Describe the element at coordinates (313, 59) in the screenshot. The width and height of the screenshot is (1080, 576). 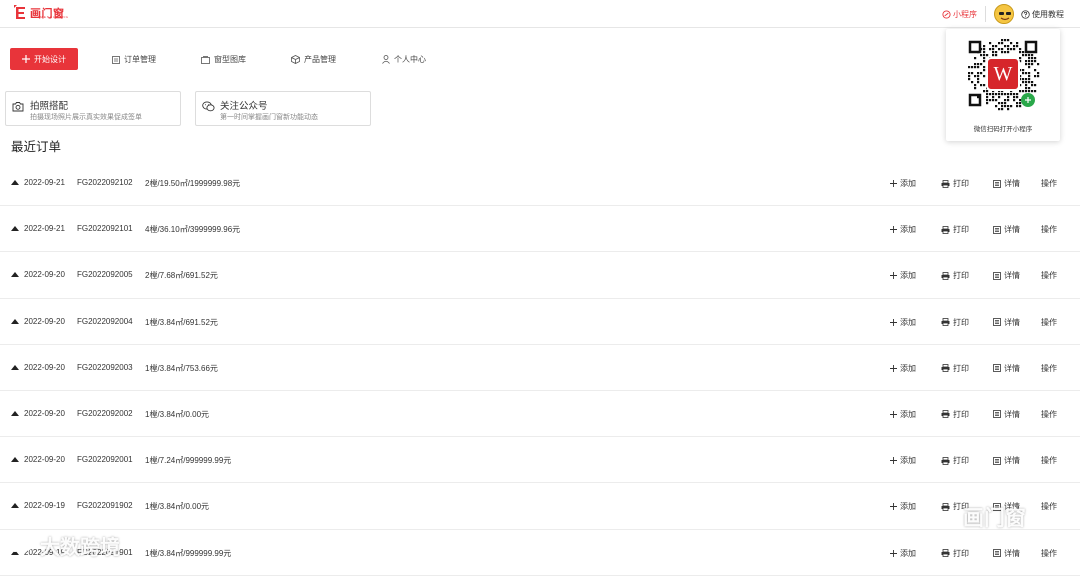
I see `nav-product-management: 产品管理` at that location.